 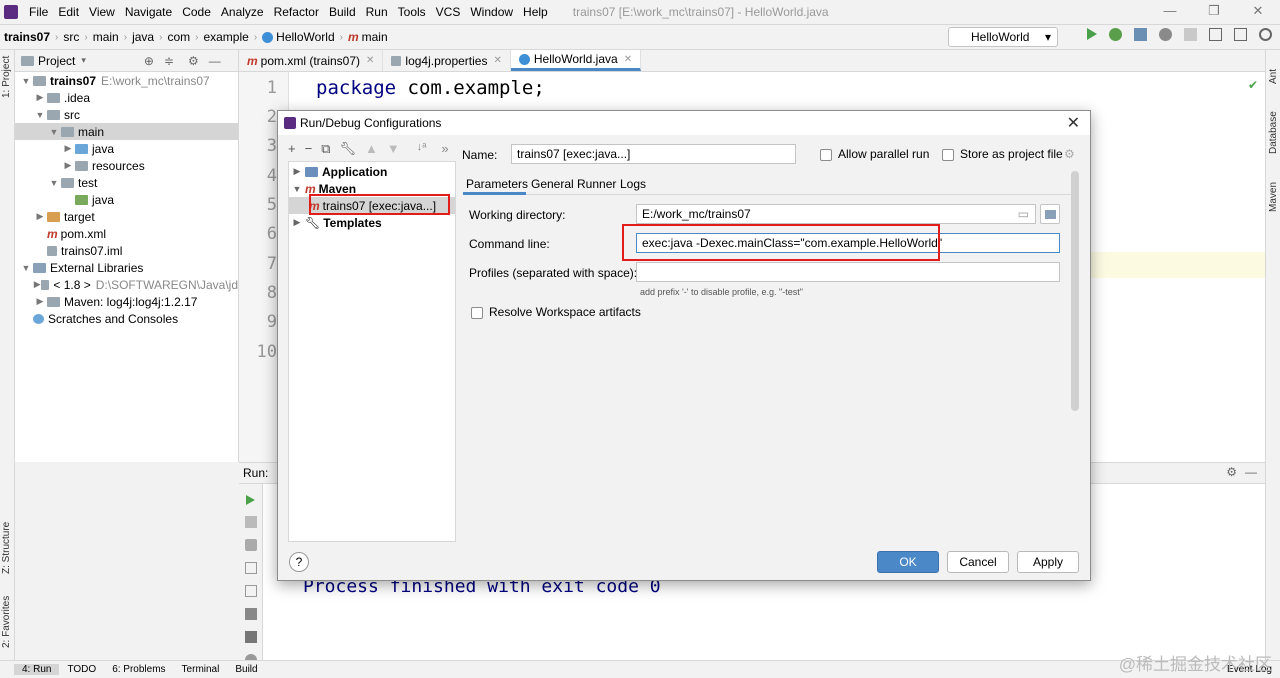 What do you see at coordinates (148, 12) in the screenshot?
I see `menu-navigate: Navigate` at bounding box center [148, 12].